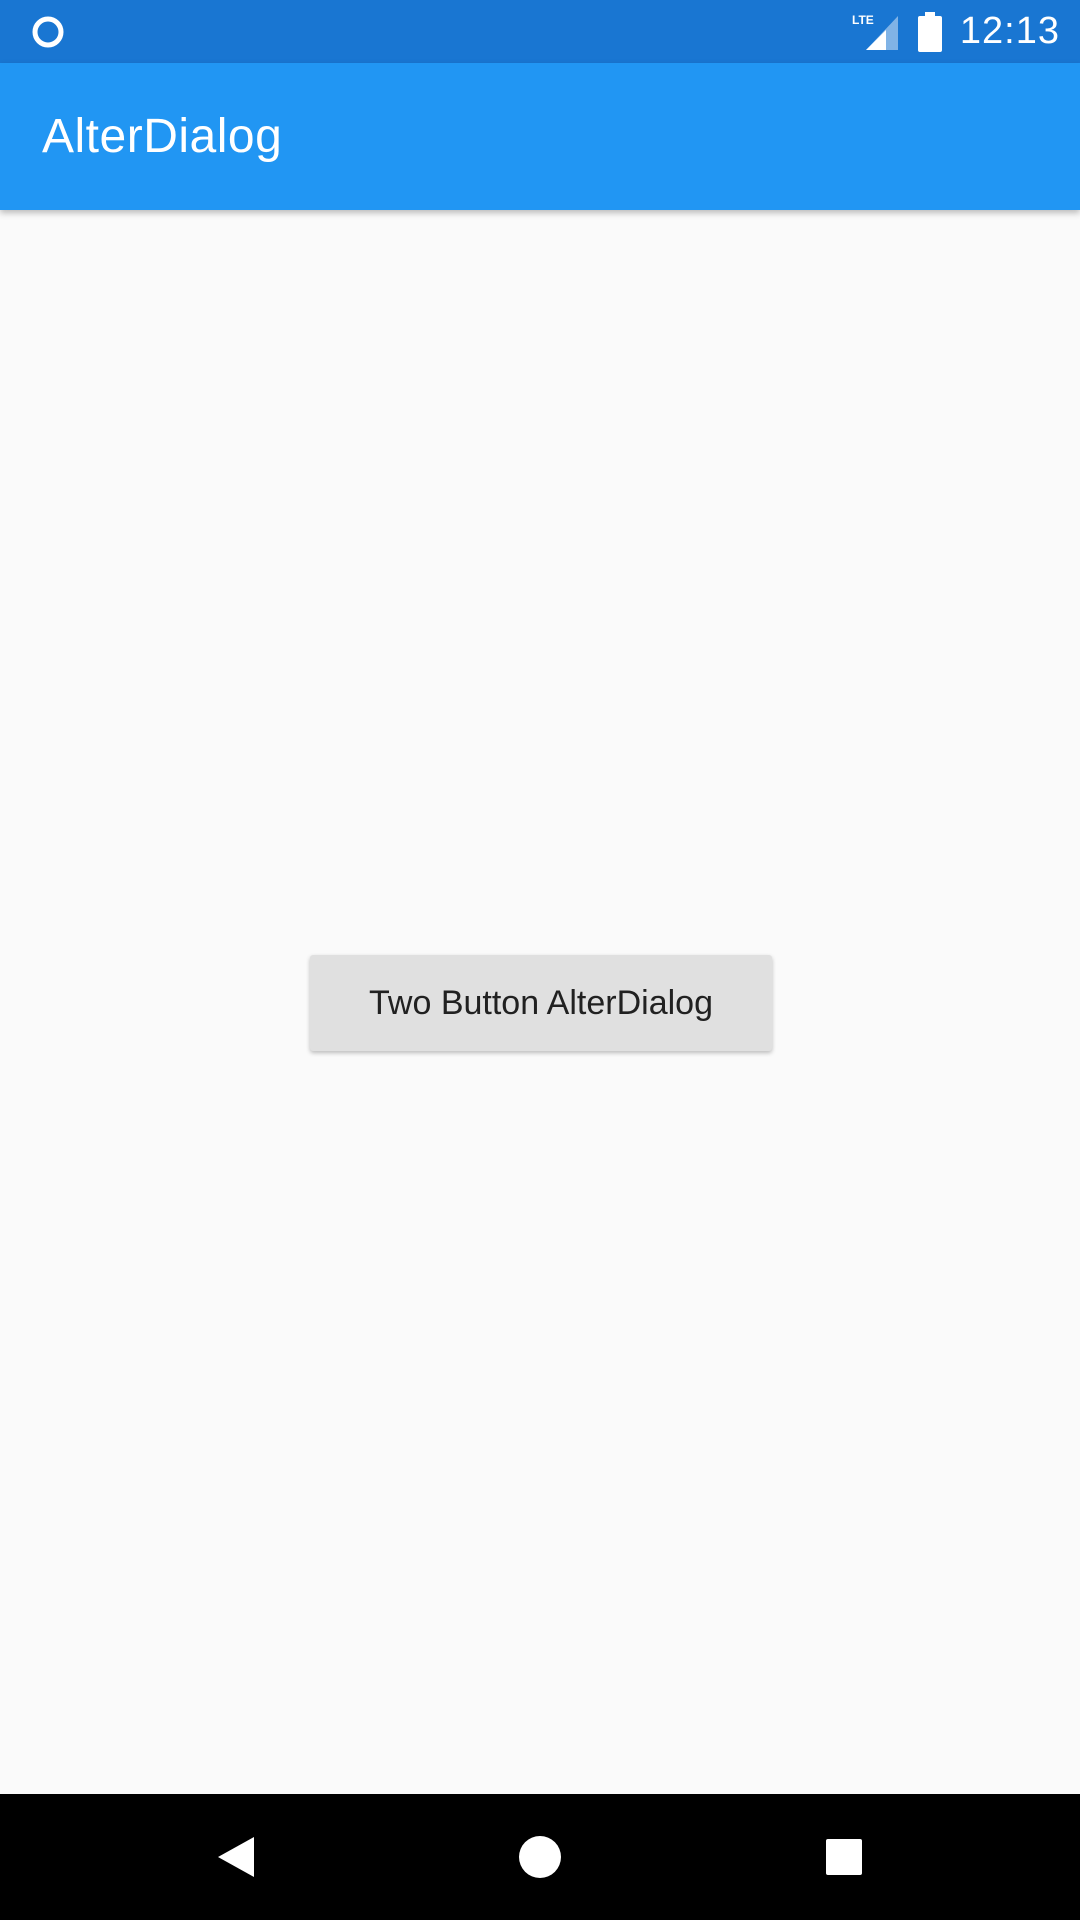 The height and width of the screenshot is (1920, 1080). I want to click on status-bar: LTE 12:13, so click(540, 31).